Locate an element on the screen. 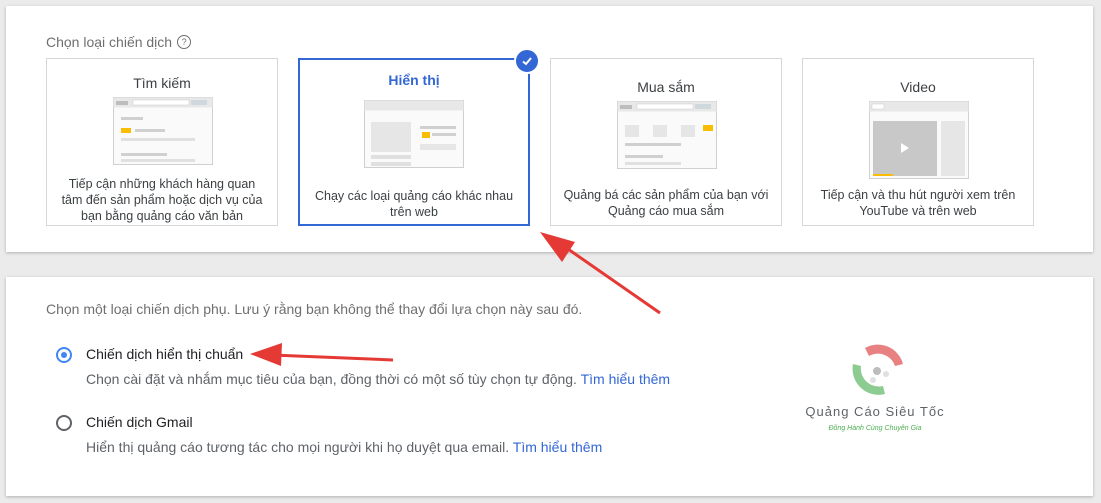  shopping-ads-illustration is located at coordinates (667, 135).